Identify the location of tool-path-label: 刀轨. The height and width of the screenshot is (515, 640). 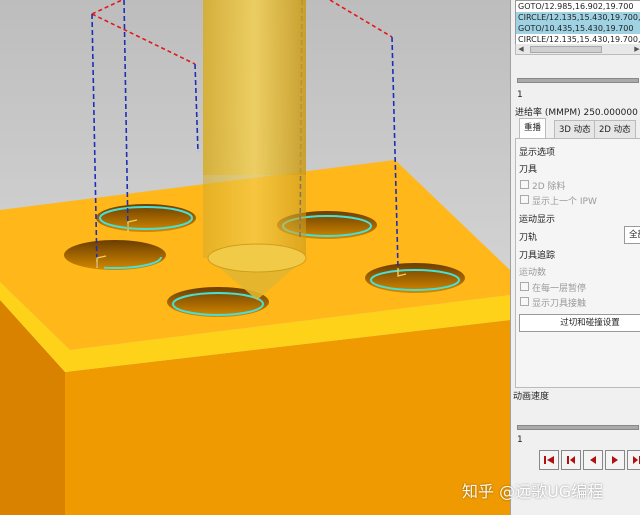
(528, 238).